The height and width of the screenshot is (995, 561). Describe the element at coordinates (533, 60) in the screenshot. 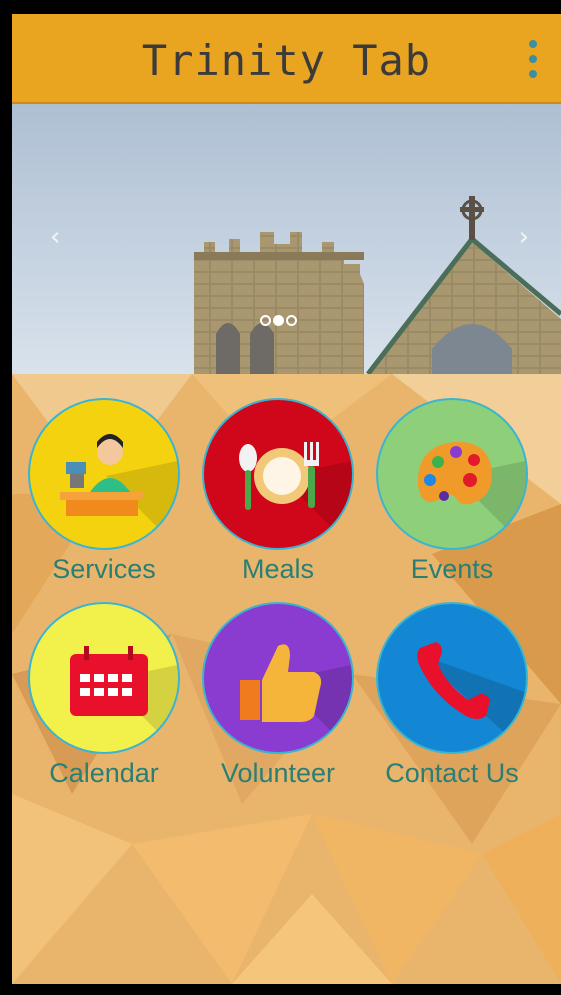

I see `overflow-menu-icon` at that location.